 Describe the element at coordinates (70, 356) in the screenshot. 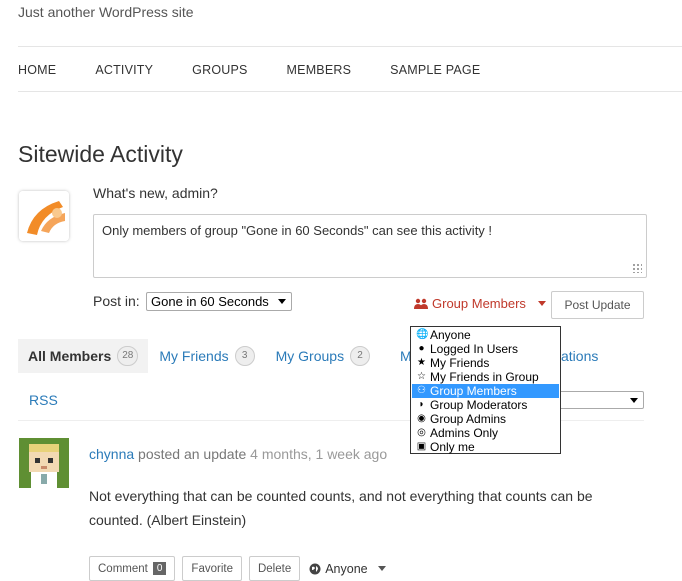

I see `tab-label: All Members` at that location.